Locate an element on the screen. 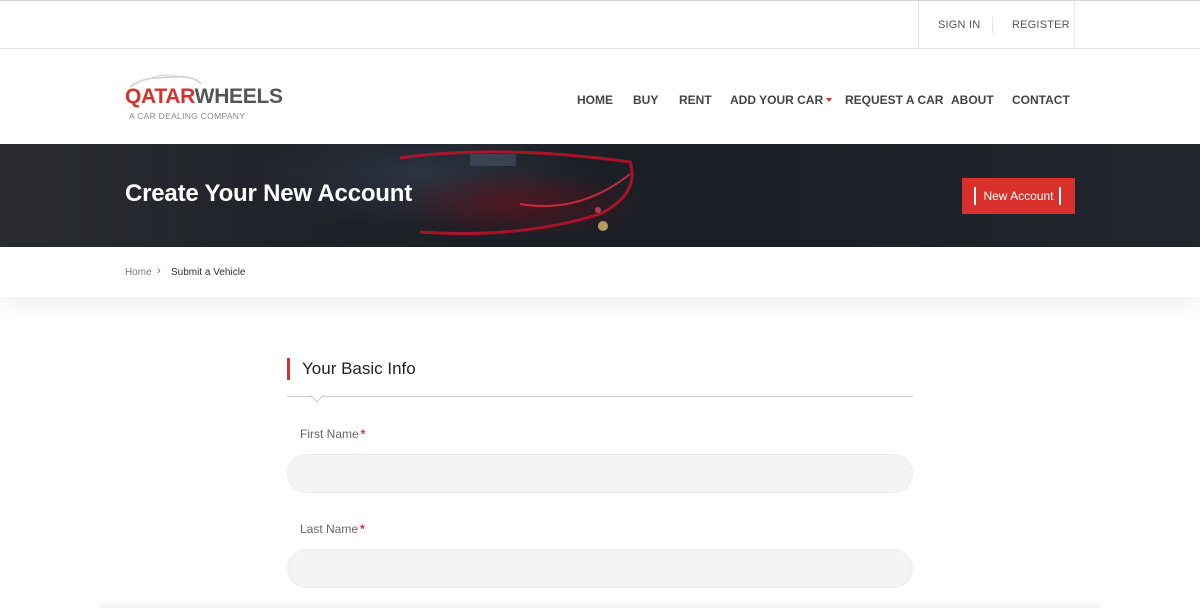 The image size is (1200, 608). footer-shadow is located at coordinates (600, 604).